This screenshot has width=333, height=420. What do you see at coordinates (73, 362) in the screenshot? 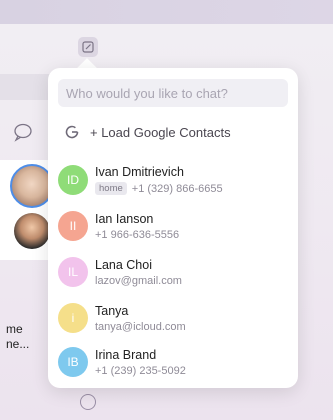
I see `avatar: IB` at bounding box center [73, 362].